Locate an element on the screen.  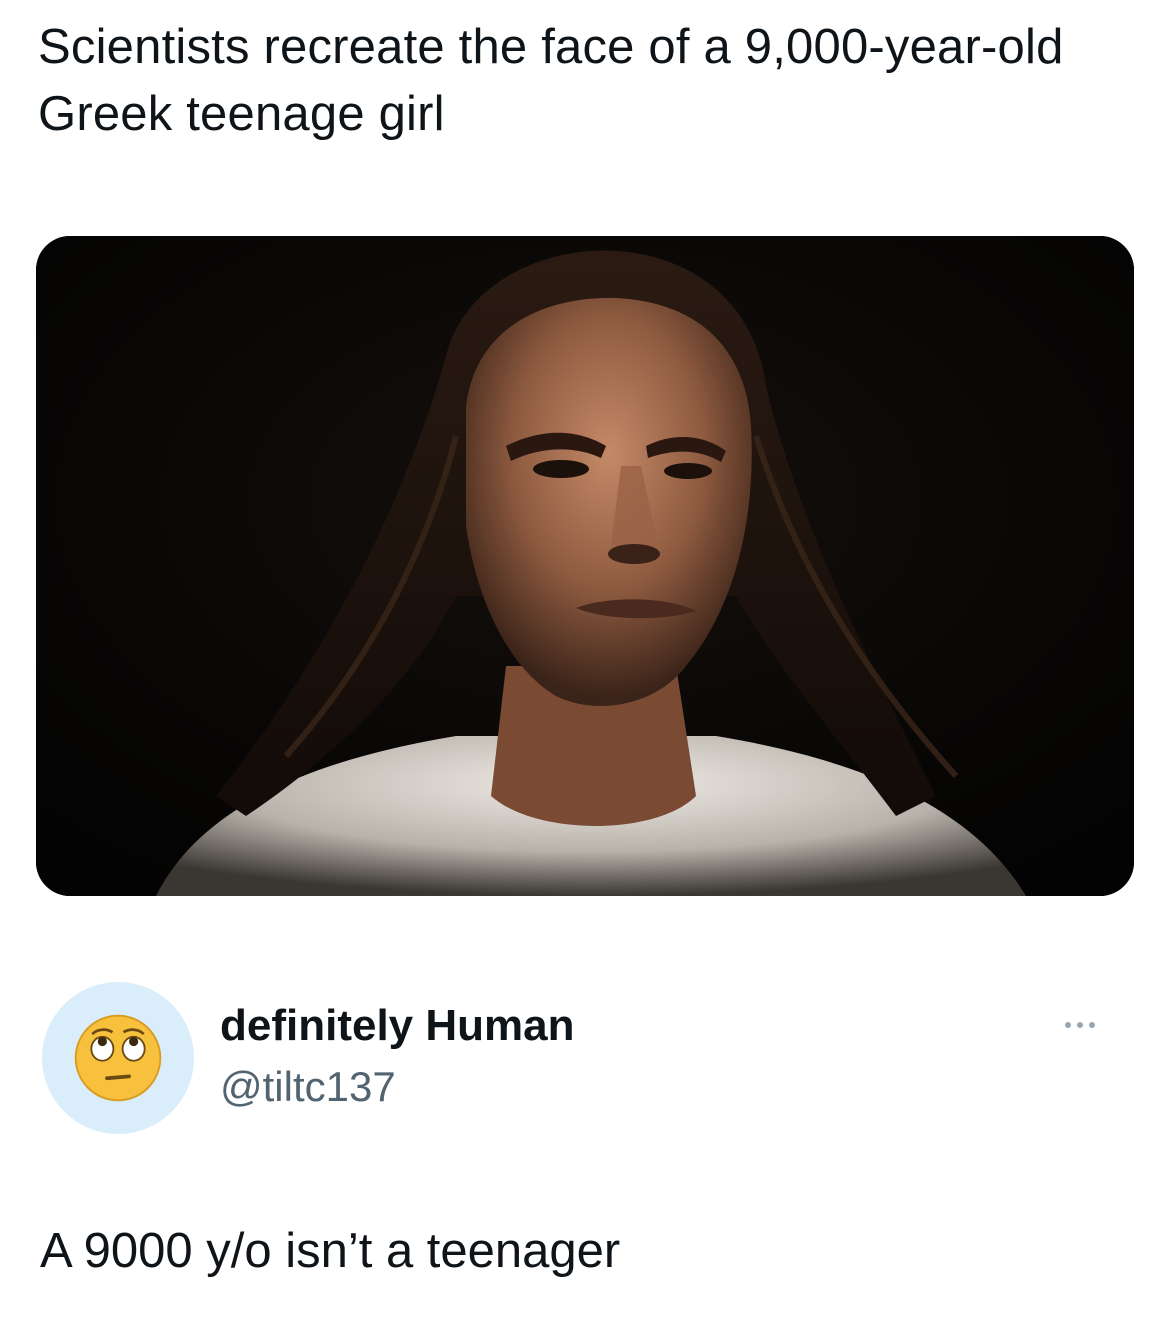
reply-tweet: definitely Human @tiltc137 is located at coordinates (580, 1062).